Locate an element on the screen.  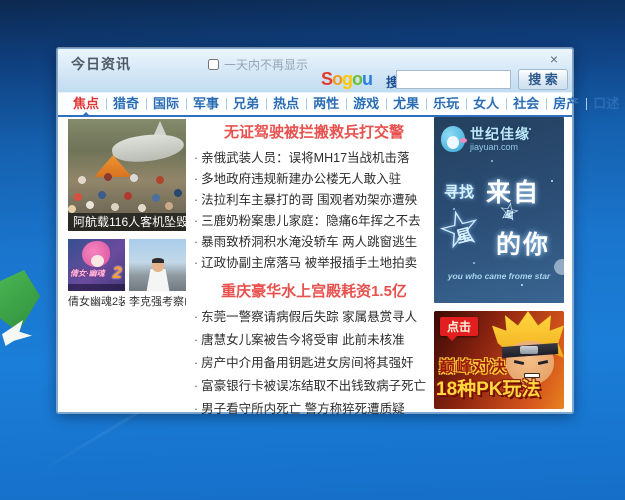
jiayuan-brand-en: jiayuan.com is located at coordinates (494, 146).